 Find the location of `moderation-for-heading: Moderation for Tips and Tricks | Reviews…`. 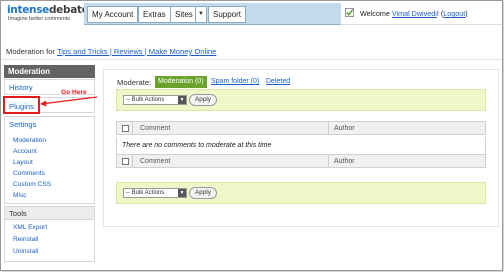

moderation-for-heading: Moderation for Tips and Tricks | Reviews… is located at coordinates (111, 51).